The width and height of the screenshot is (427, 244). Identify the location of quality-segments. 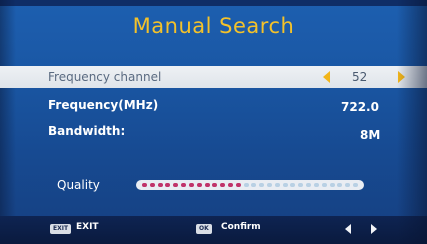
(250, 185).